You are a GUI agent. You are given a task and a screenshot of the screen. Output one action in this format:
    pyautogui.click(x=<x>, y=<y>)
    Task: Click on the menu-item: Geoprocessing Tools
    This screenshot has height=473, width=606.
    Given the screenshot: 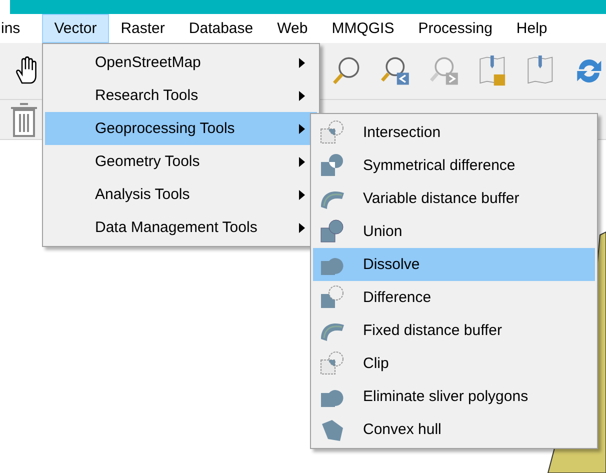 What is the action you would take?
    pyautogui.click(x=181, y=128)
    